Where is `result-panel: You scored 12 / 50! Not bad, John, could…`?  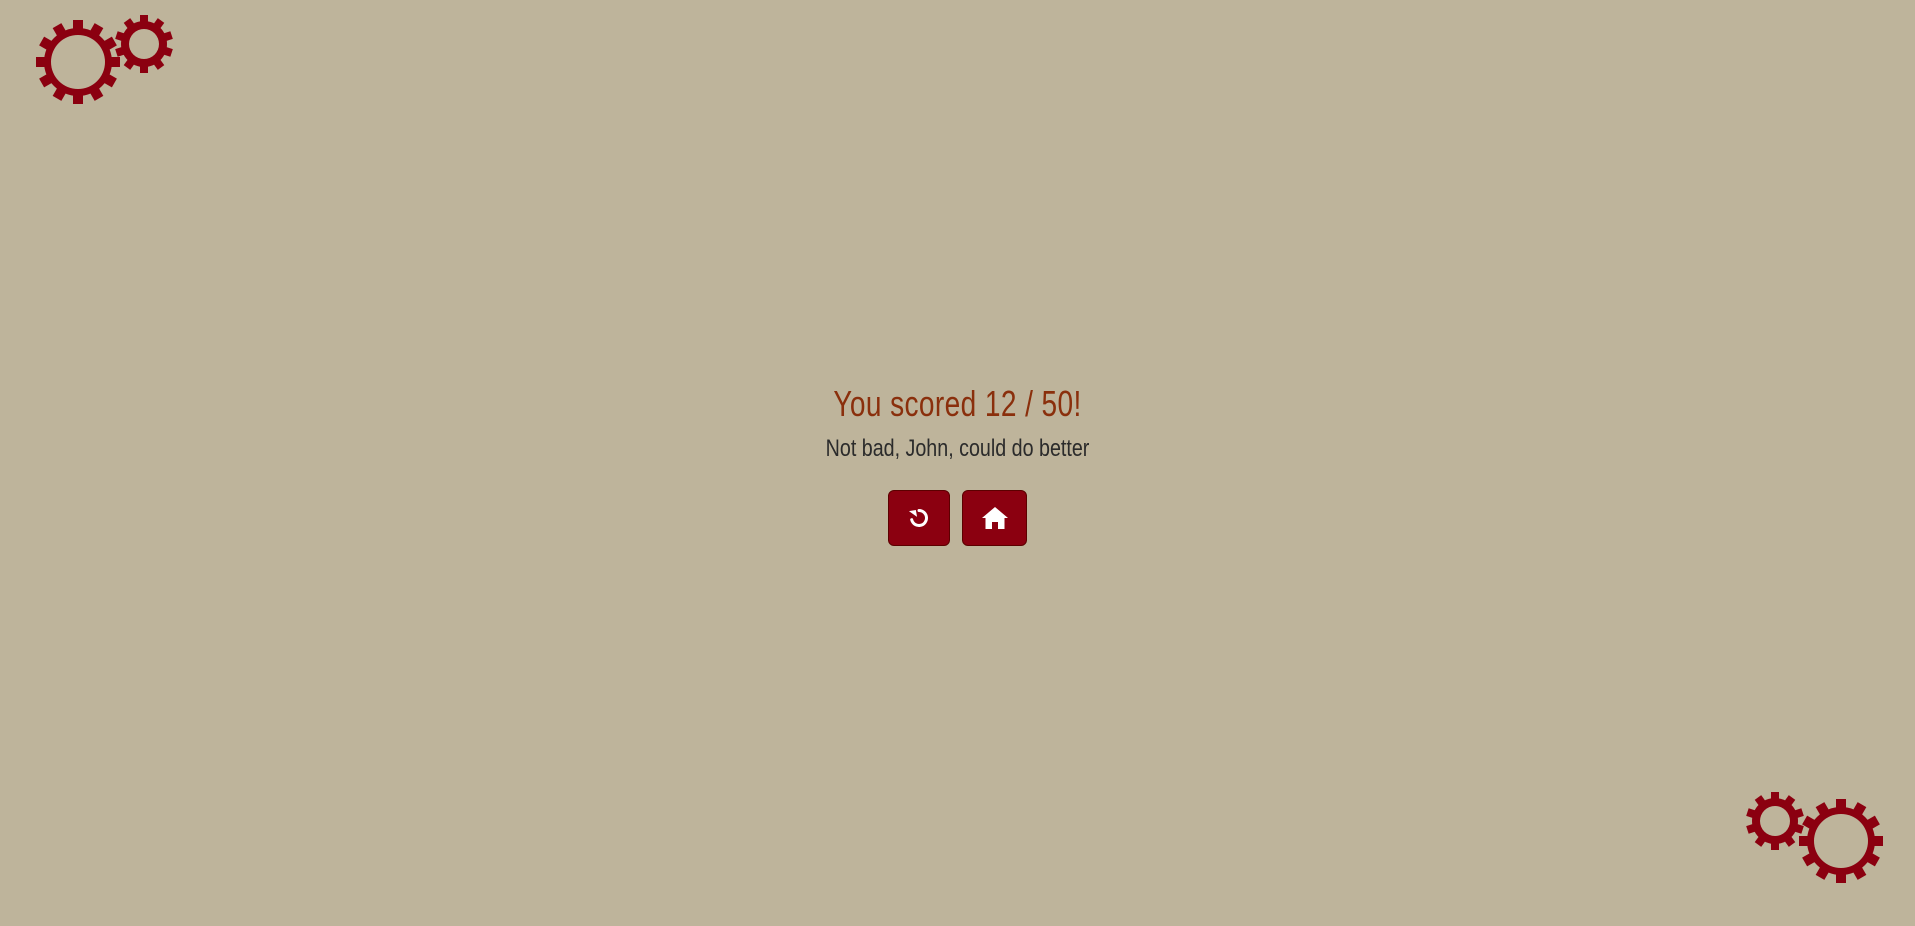
result-panel: You scored 12 / 50! Not bad, John, could… is located at coordinates (957, 420).